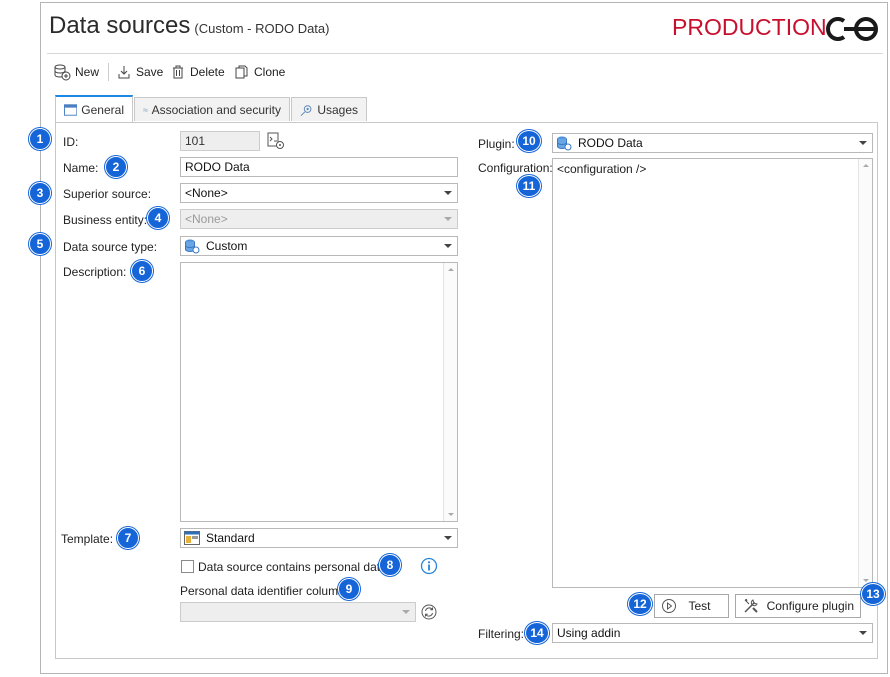  I want to click on filtering-label: Filtering:, so click(501, 634).